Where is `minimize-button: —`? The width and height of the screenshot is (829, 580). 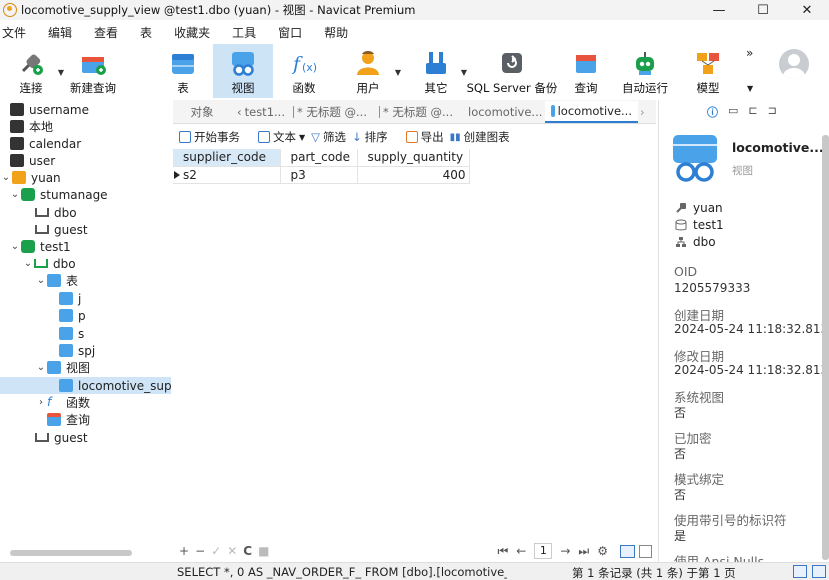 minimize-button: — is located at coordinates (719, 10).